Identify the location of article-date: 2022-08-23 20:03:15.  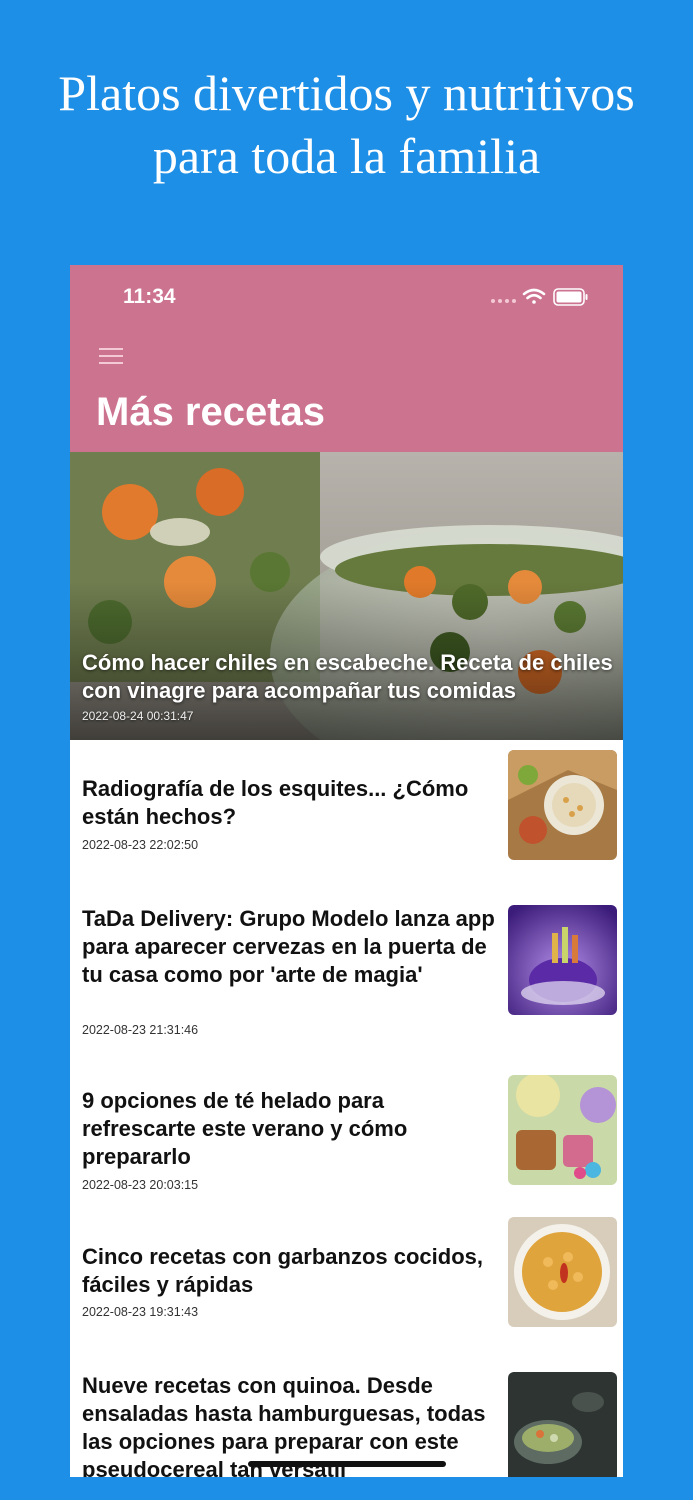
(140, 1185).